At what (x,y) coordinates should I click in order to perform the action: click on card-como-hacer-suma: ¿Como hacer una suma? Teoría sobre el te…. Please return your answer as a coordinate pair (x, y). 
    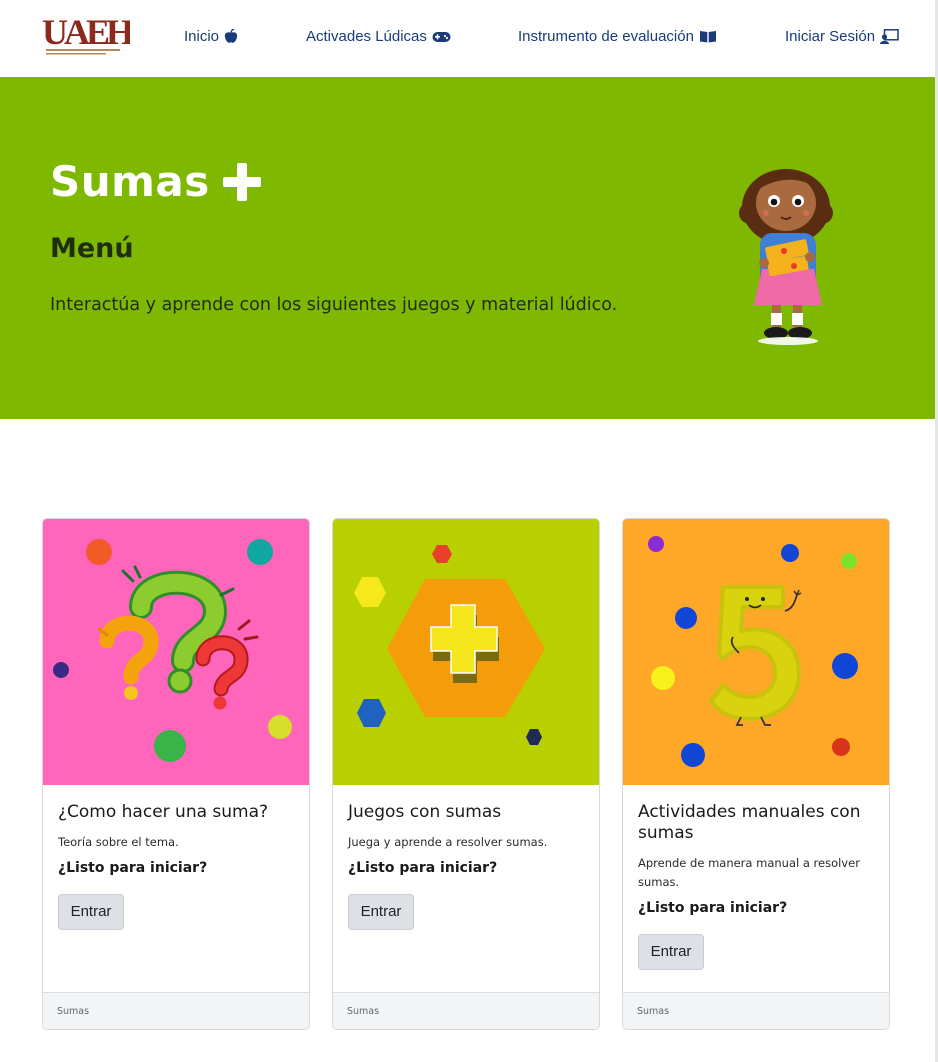
    Looking at the image, I should click on (176, 774).